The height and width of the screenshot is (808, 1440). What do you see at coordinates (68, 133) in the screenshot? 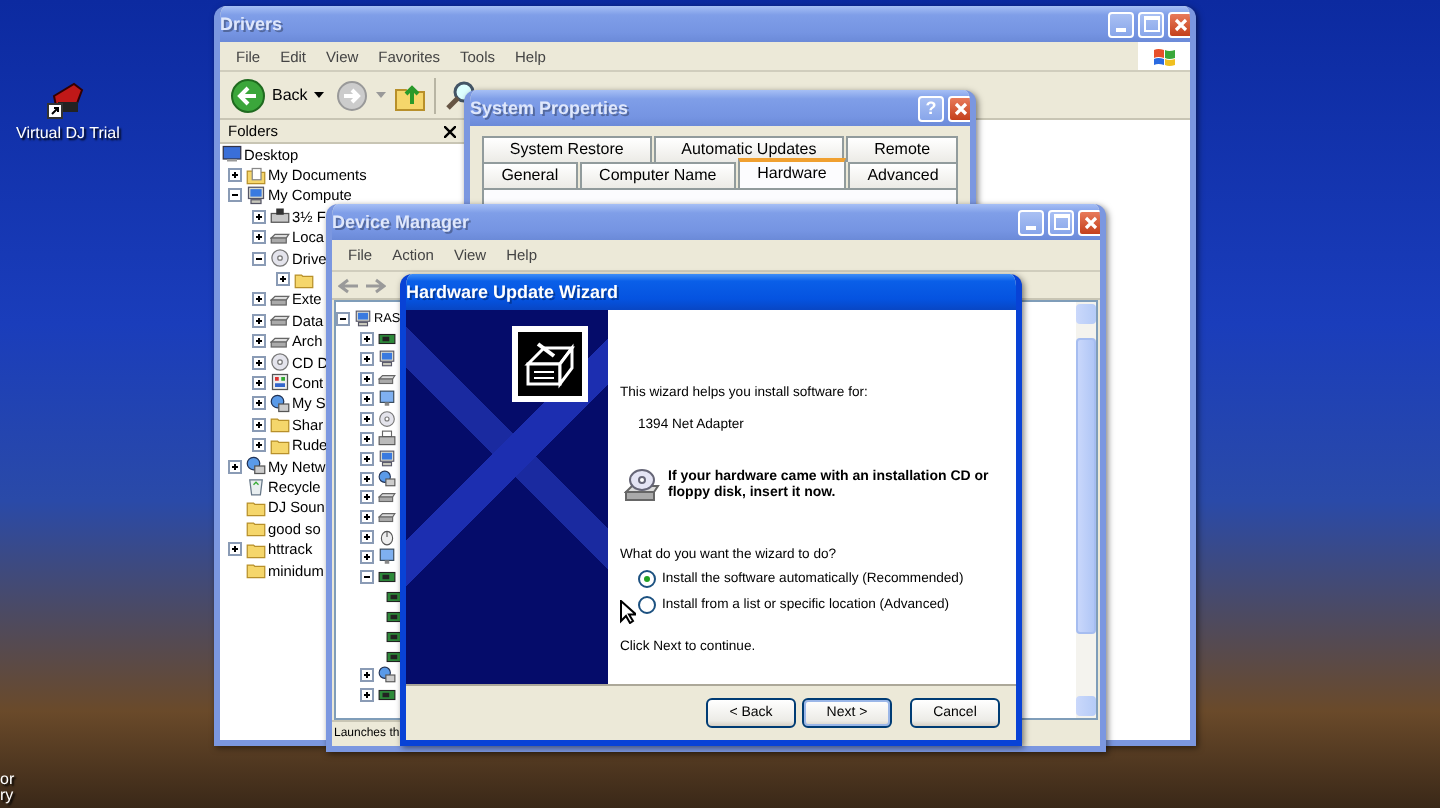
I see `desktop-icon-label: Virtual DJ Trial` at bounding box center [68, 133].